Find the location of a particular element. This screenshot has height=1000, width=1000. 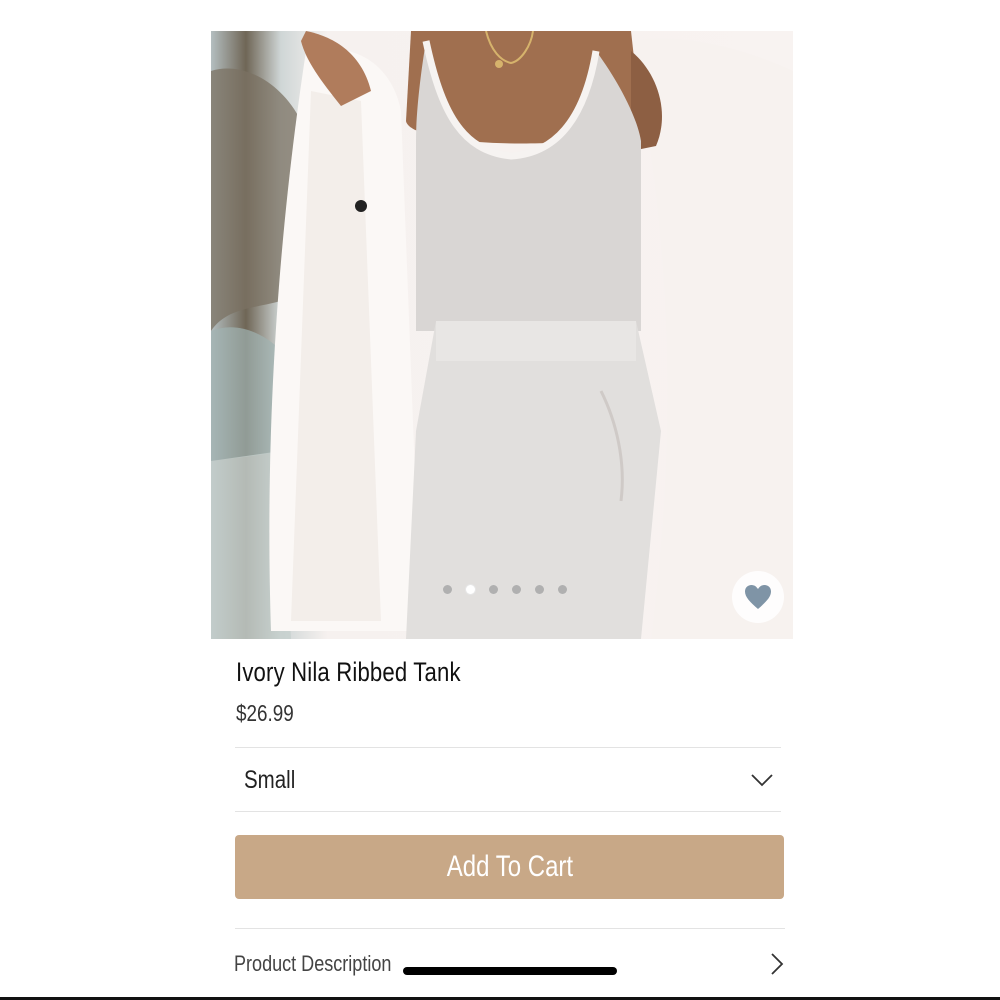

chevron-right-icon is located at coordinates (777, 964).